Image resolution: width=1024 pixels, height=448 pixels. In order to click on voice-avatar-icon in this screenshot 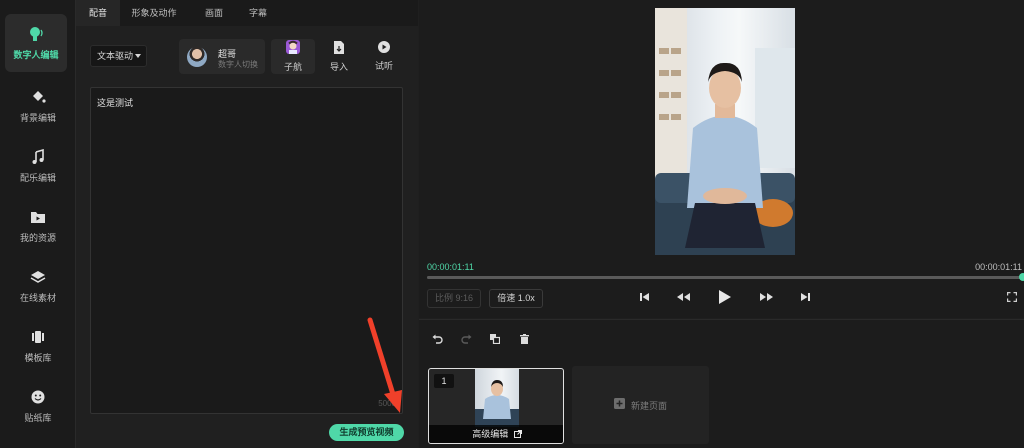, I will do `click(293, 48)`.